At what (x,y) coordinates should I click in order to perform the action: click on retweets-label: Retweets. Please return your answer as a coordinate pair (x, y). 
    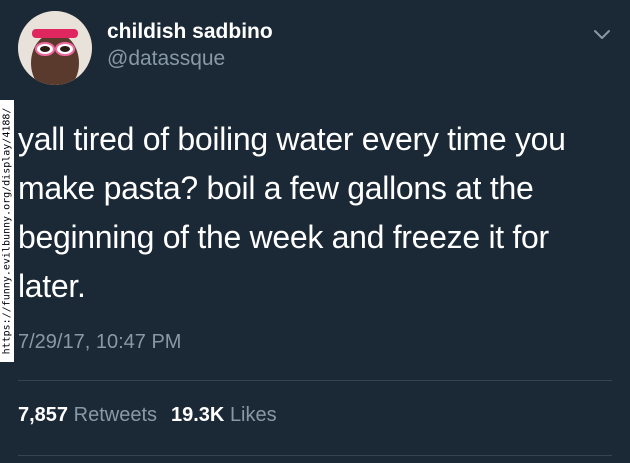
    Looking at the image, I should click on (115, 415).